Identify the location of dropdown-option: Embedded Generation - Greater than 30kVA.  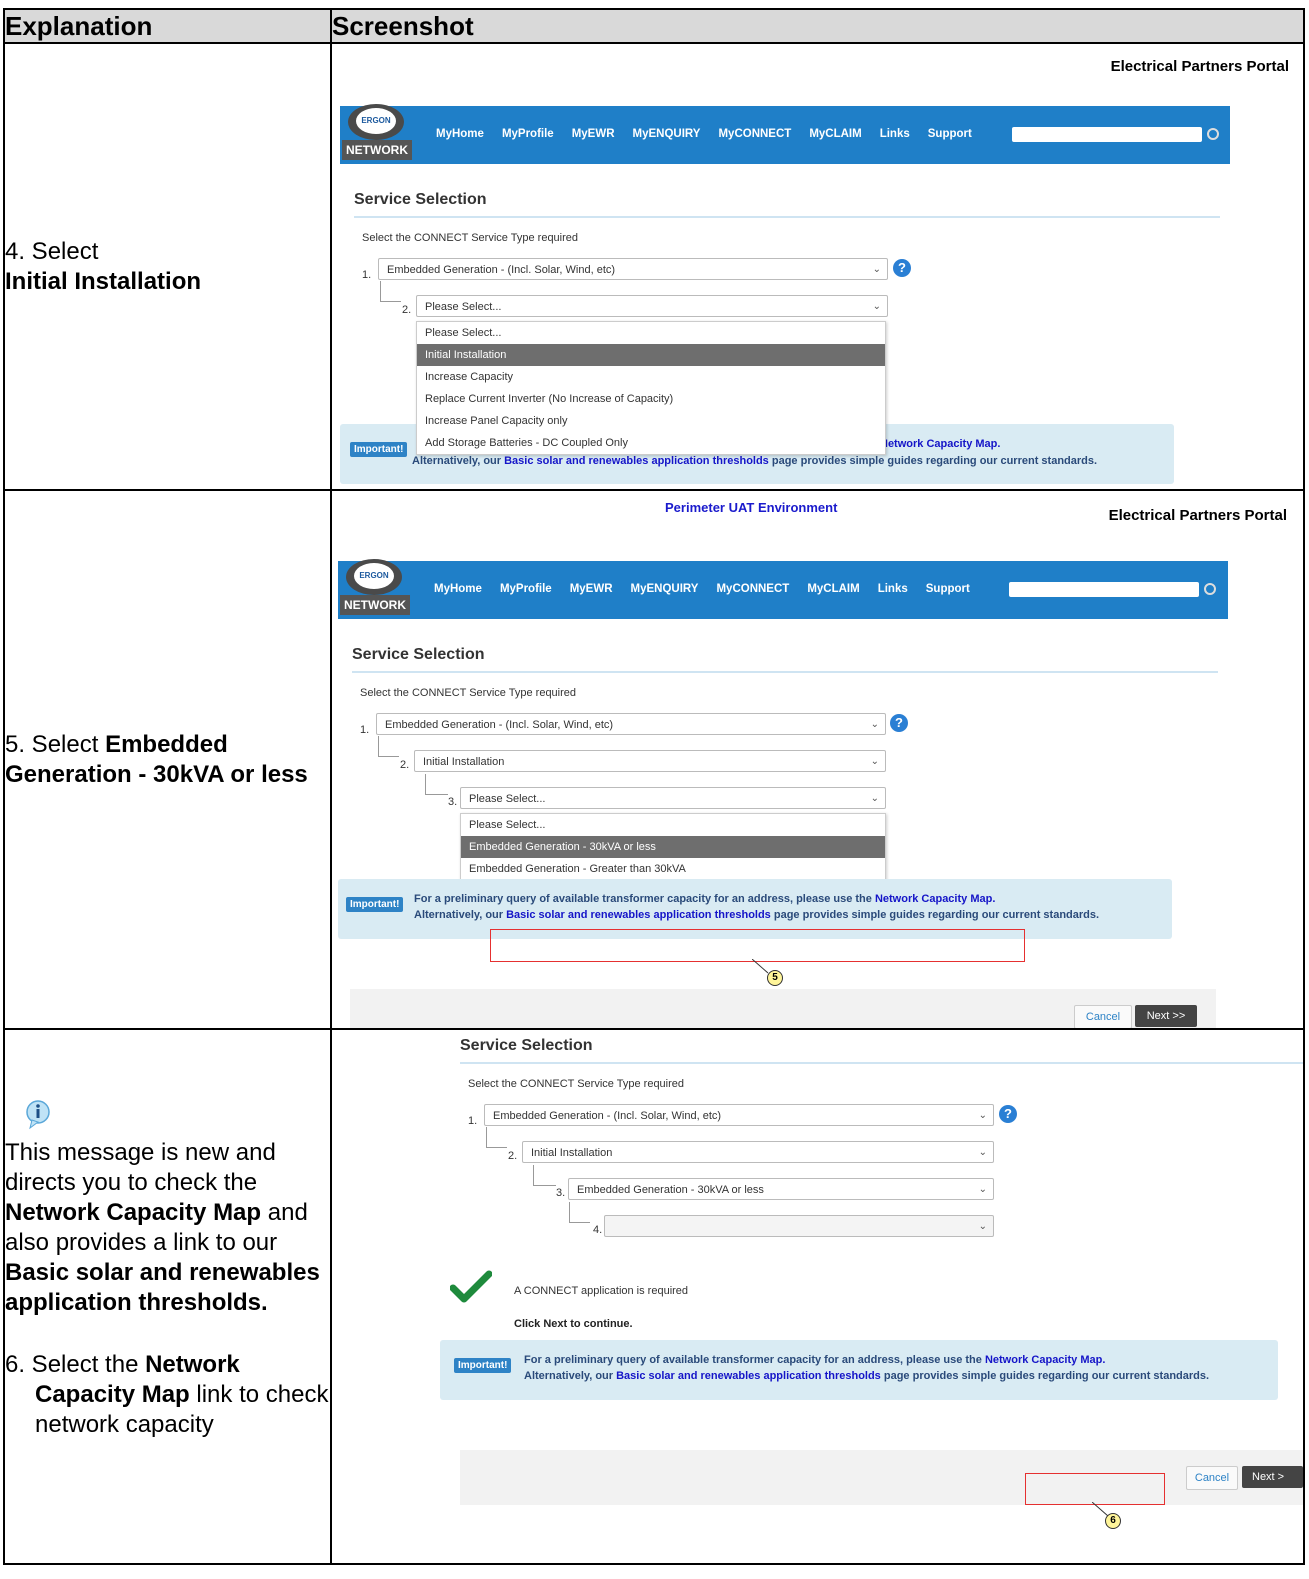
(673, 869).